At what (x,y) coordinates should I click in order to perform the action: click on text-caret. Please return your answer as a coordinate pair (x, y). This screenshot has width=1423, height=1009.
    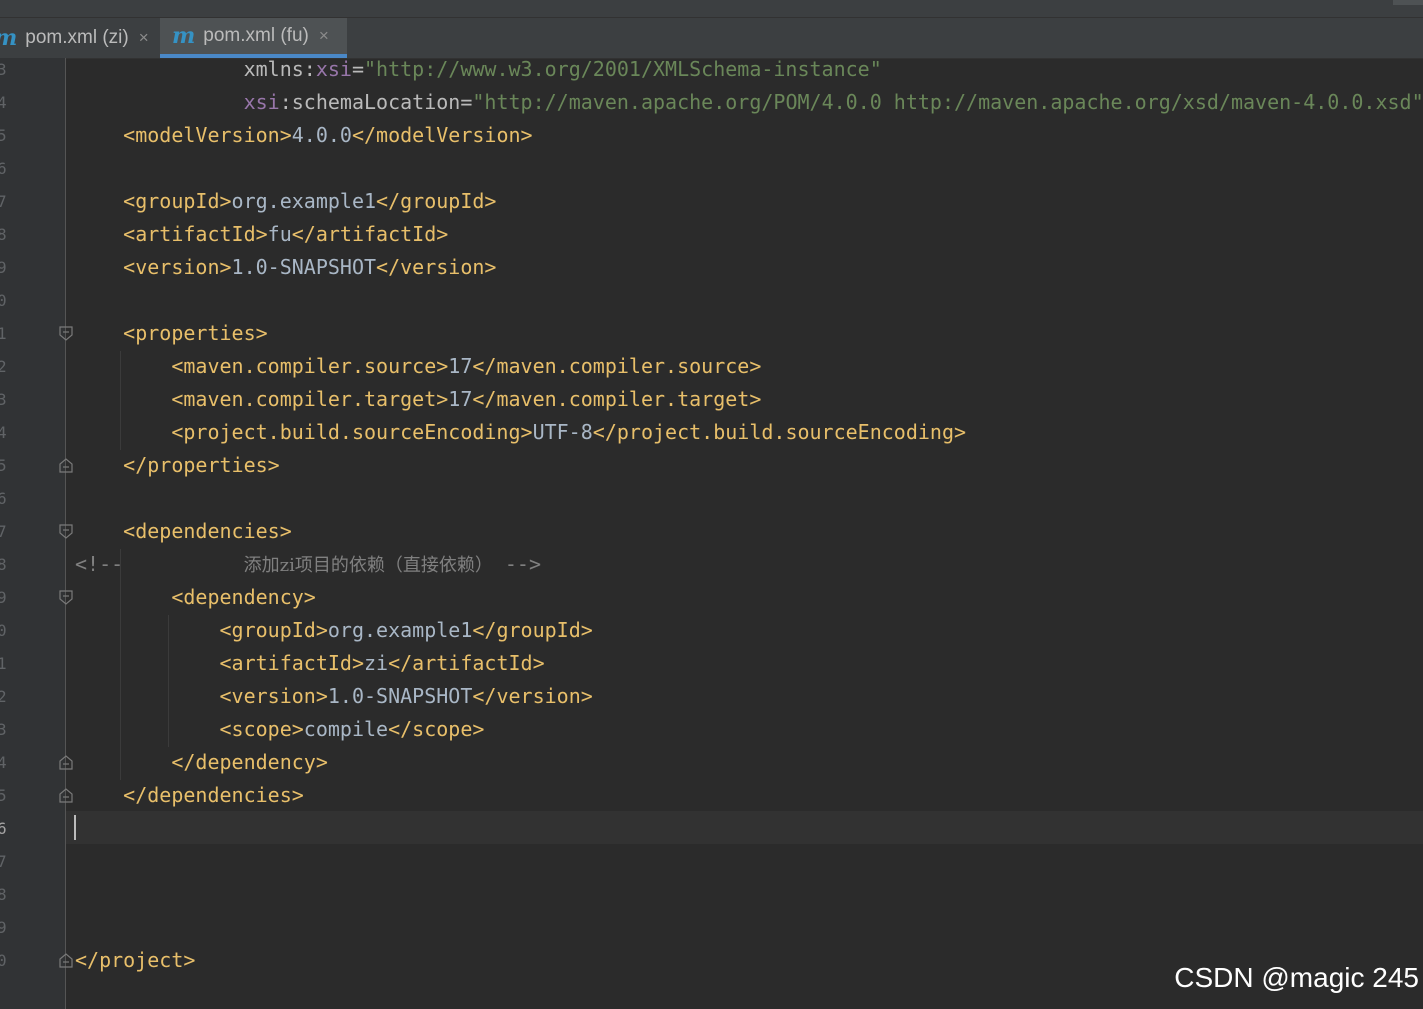
    Looking at the image, I should click on (75, 827).